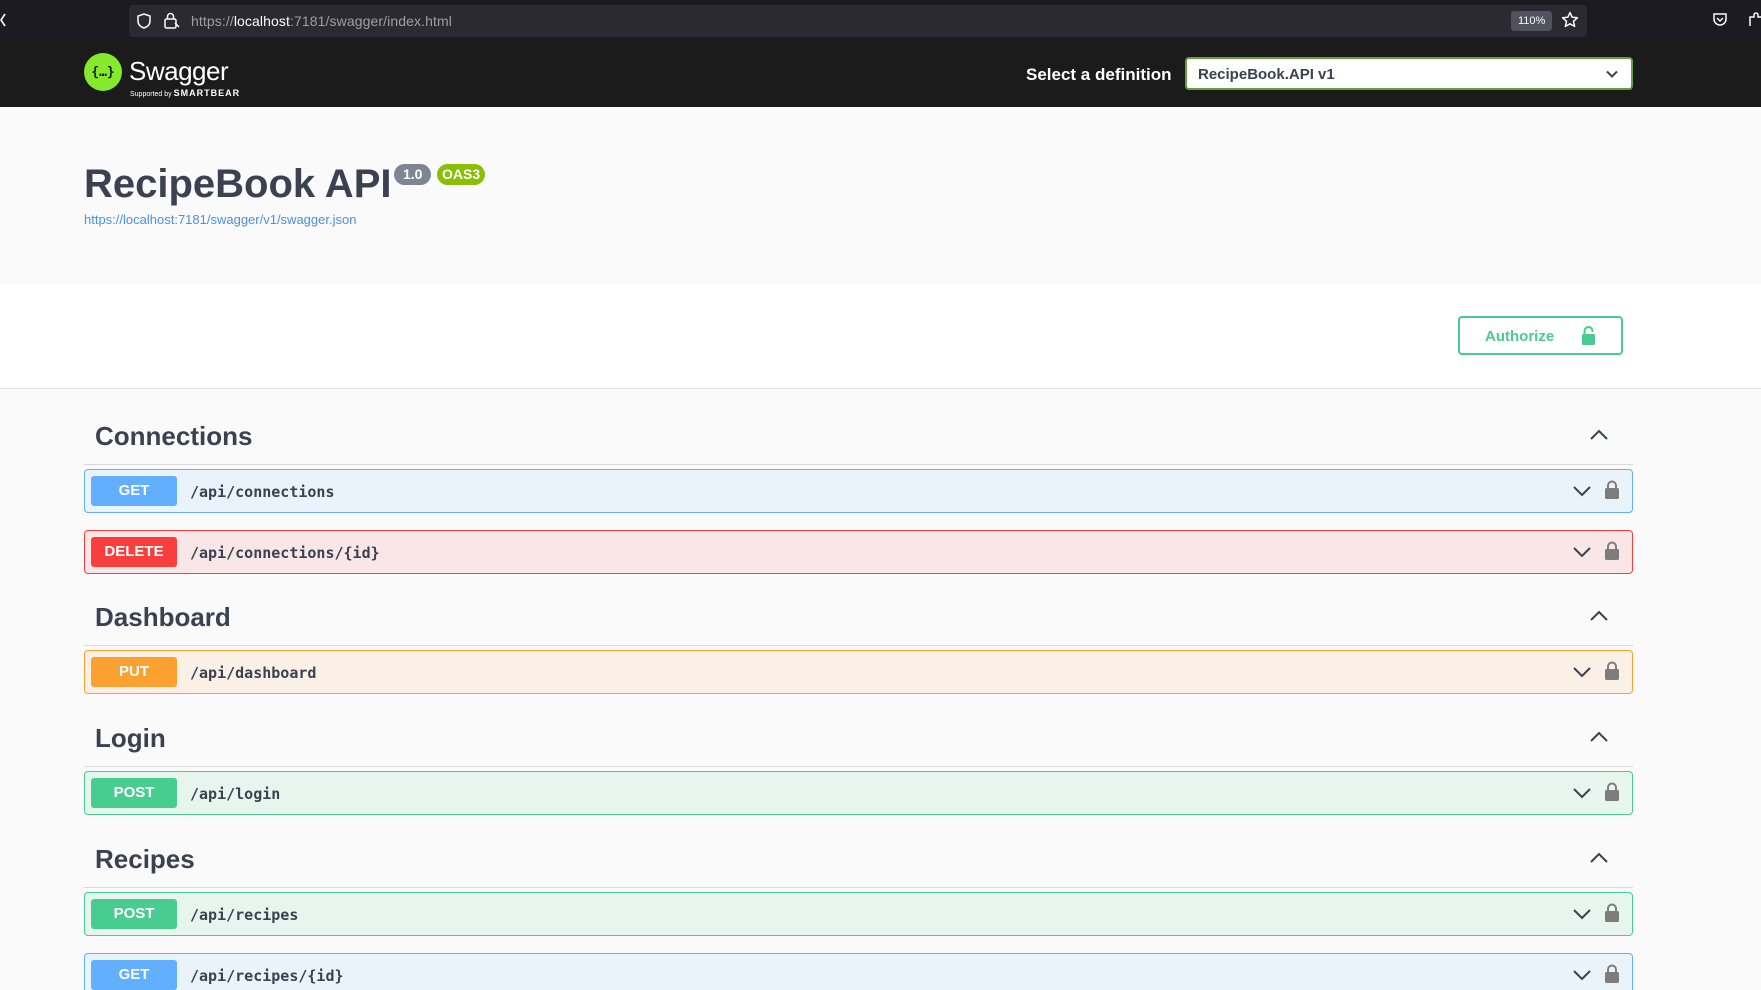  What do you see at coordinates (1099, 74) in the screenshot?
I see `definition-label: Select a definition` at bounding box center [1099, 74].